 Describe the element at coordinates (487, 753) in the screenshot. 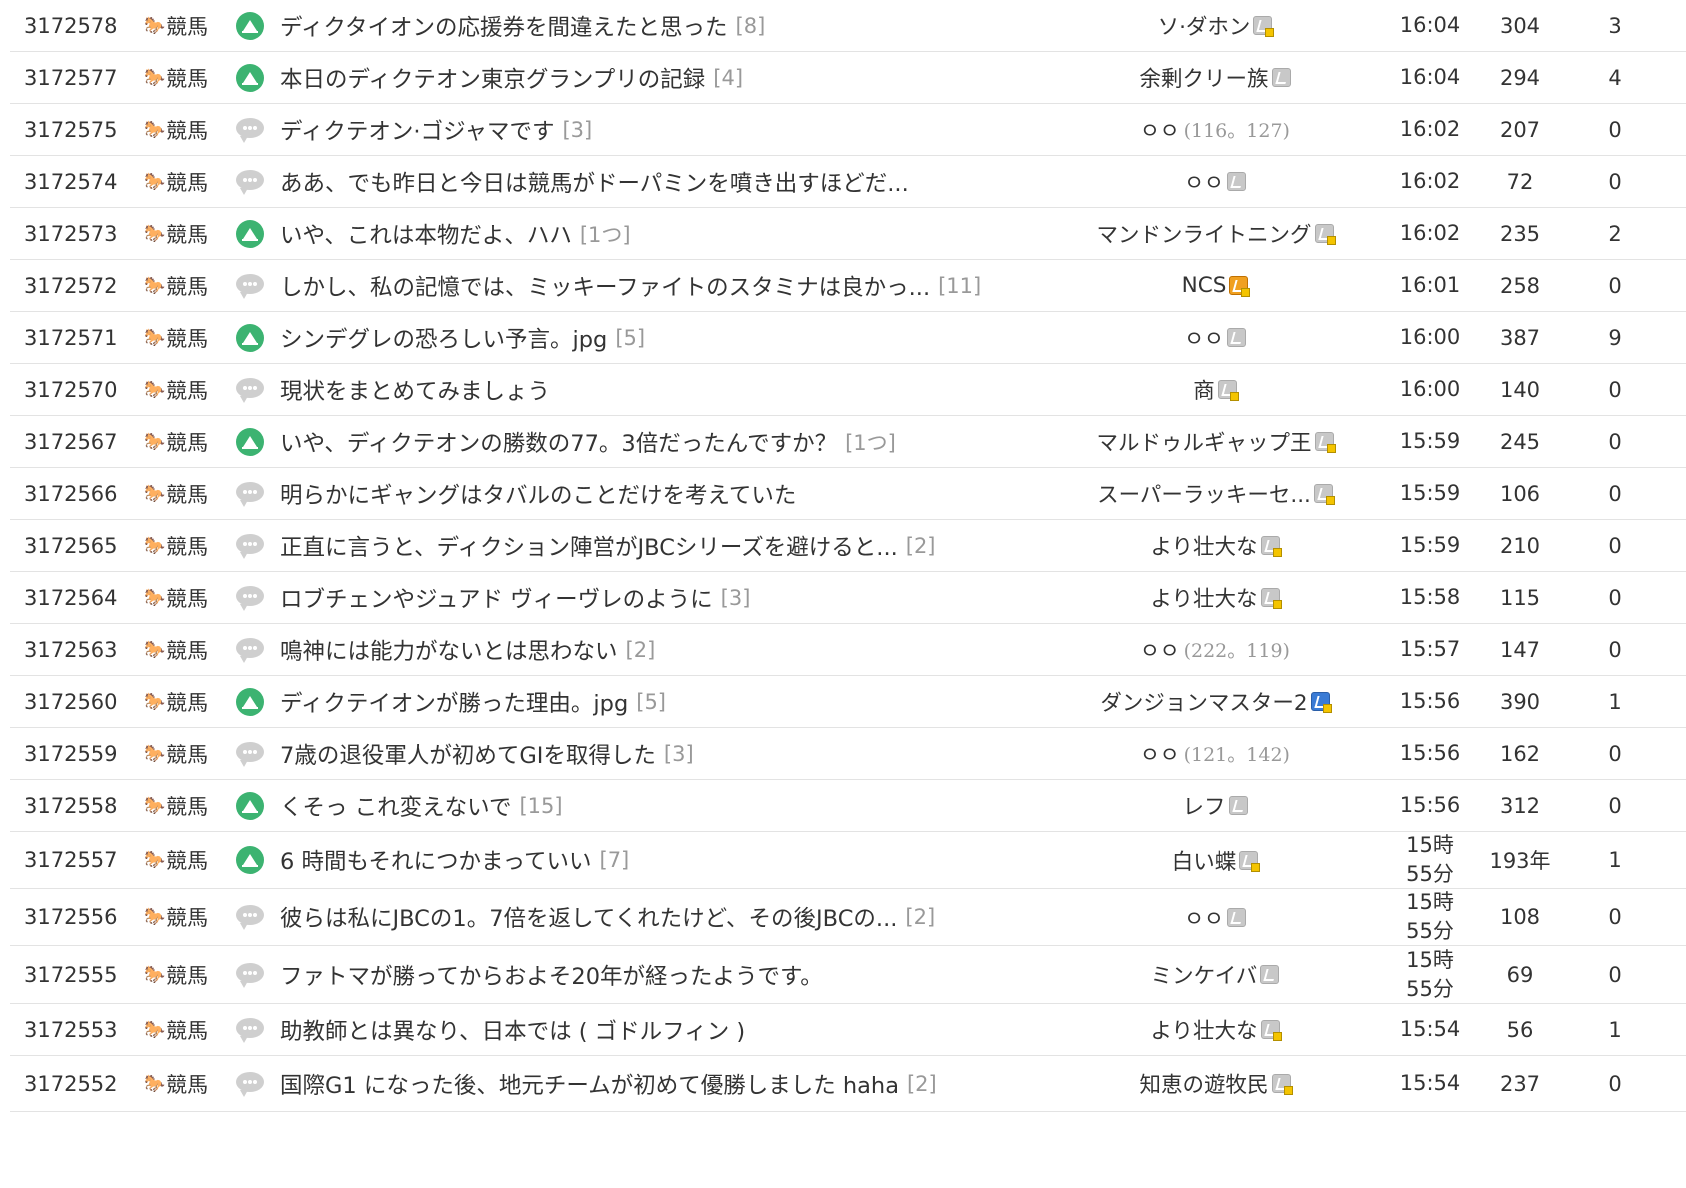

I see `post-title-link: 7歳の退役軍人が初めてGIを取得した [3]` at that location.